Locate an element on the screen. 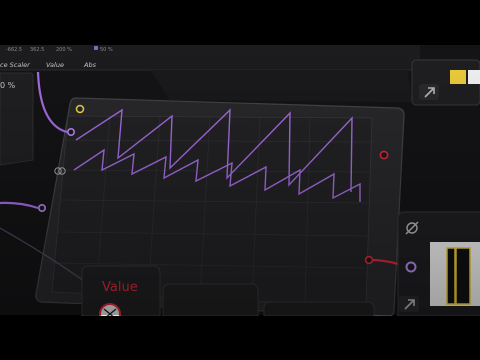 The image size is (480, 360). label-abs: Abs is located at coordinates (90, 65).